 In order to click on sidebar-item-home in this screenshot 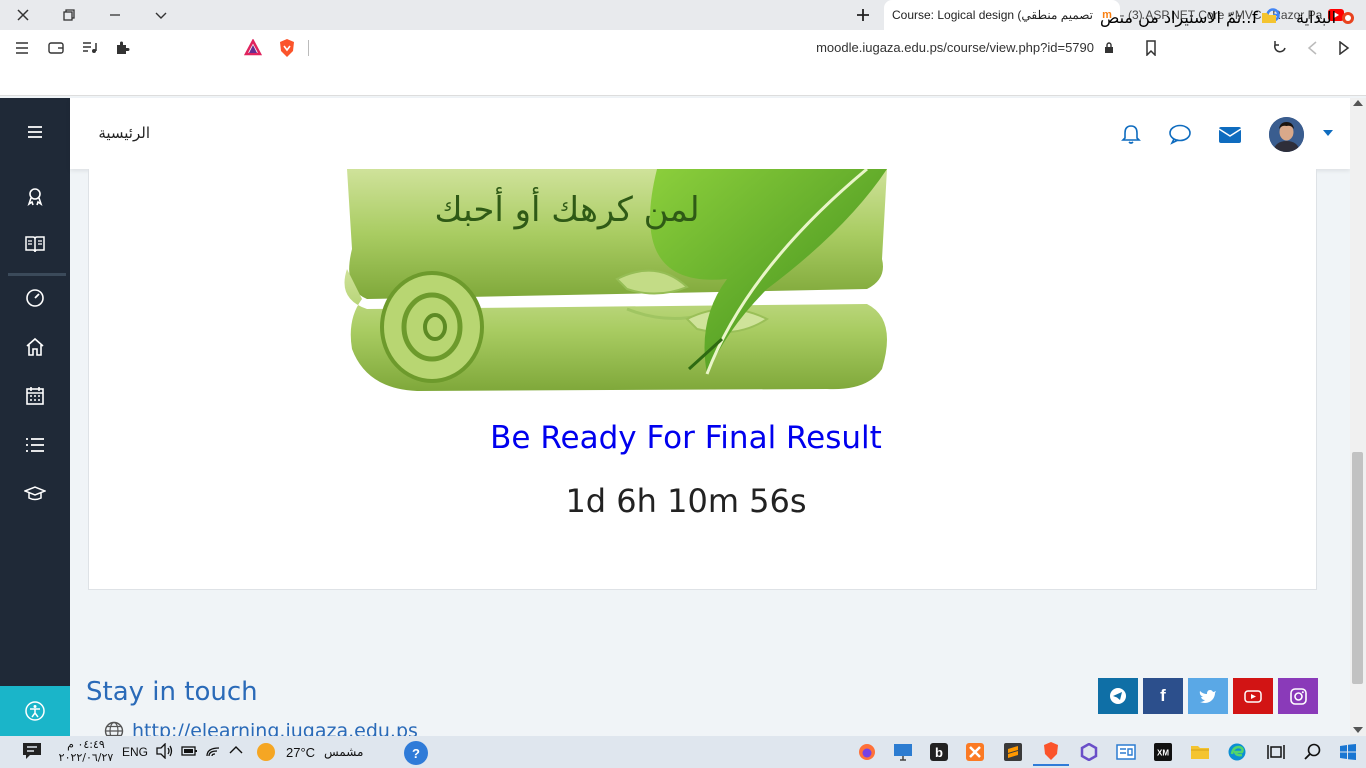, I will do `click(35, 347)`.